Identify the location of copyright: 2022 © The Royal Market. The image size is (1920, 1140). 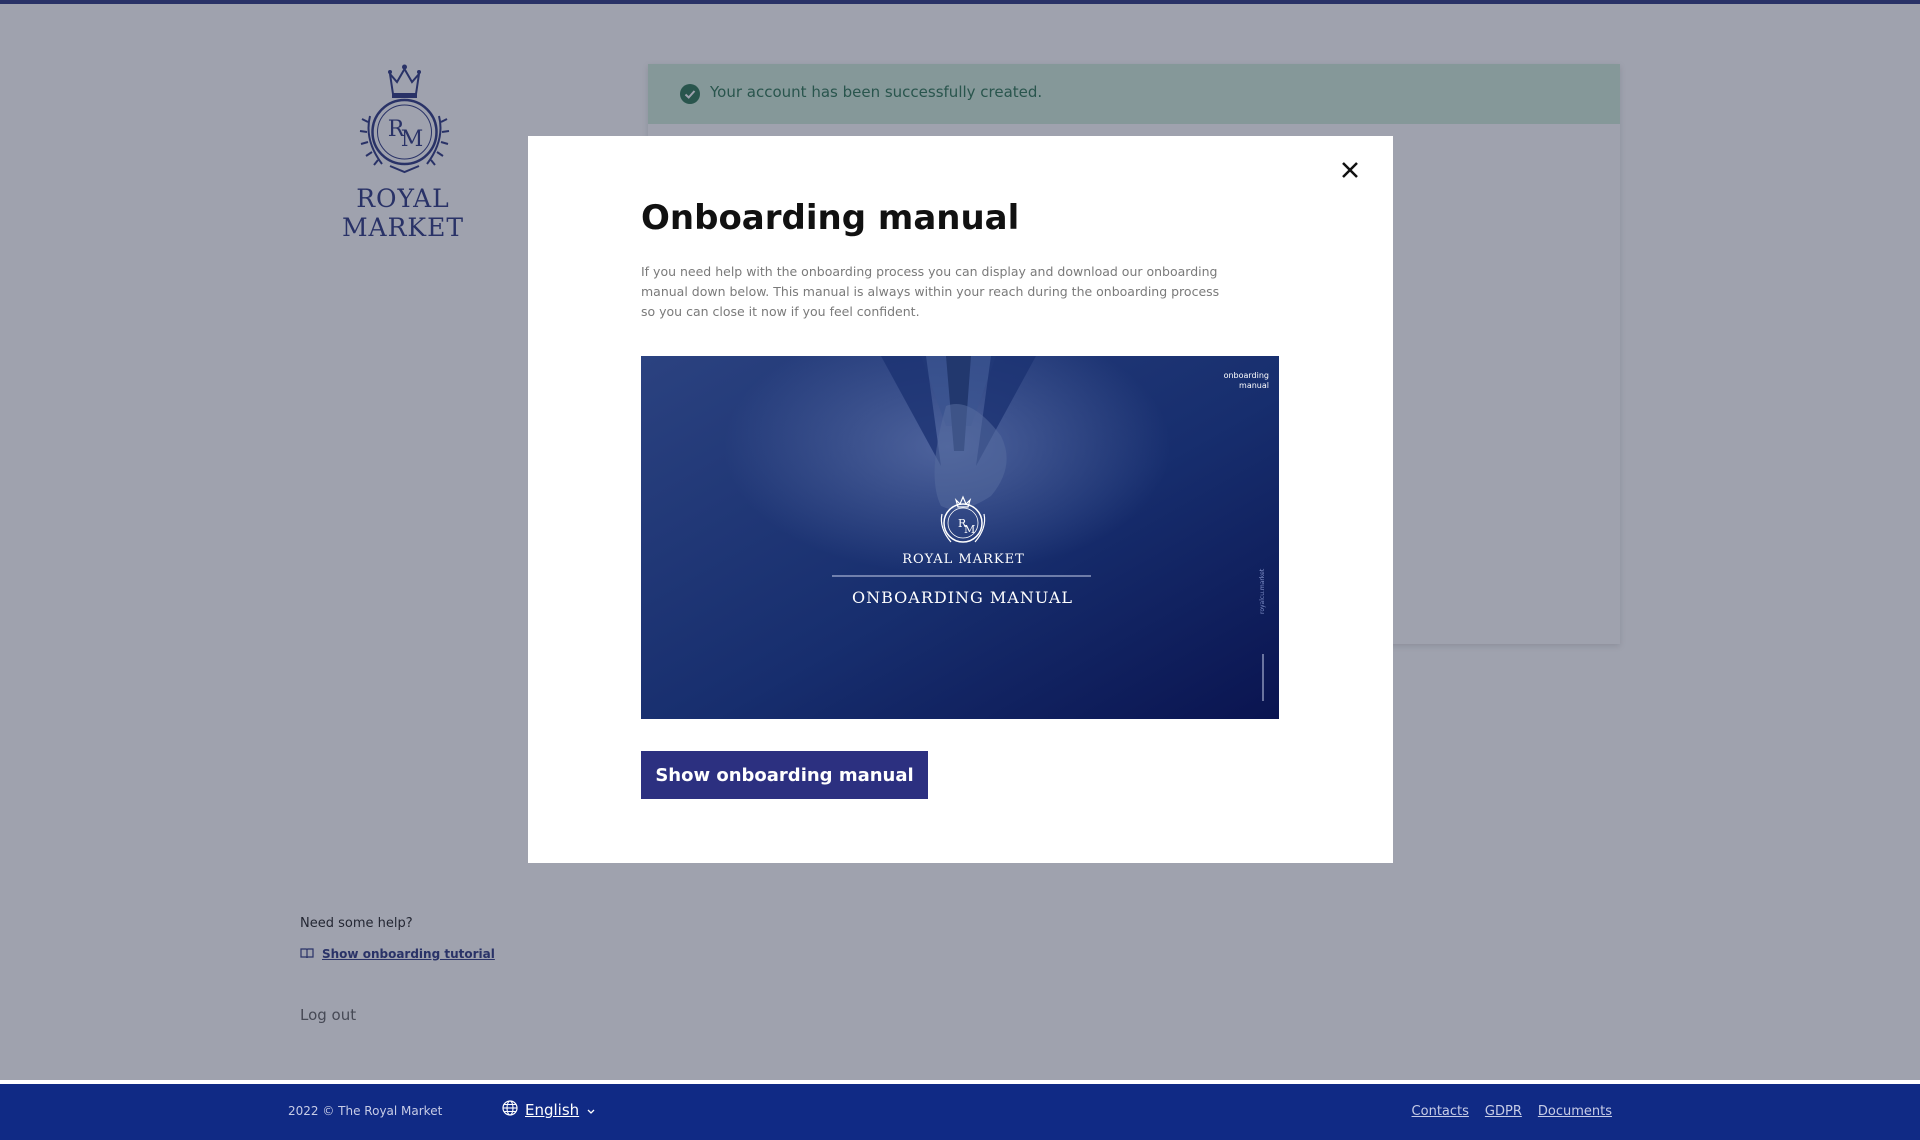
(365, 1111).